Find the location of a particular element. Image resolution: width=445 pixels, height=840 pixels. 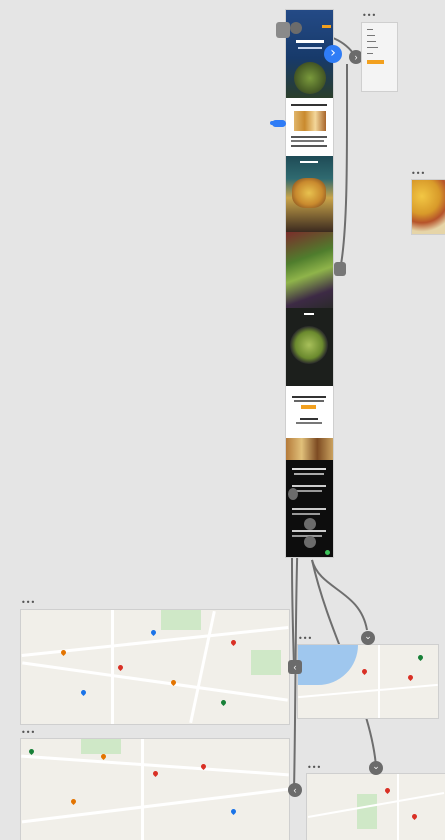

tacos-section is located at coordinates (309, 194).